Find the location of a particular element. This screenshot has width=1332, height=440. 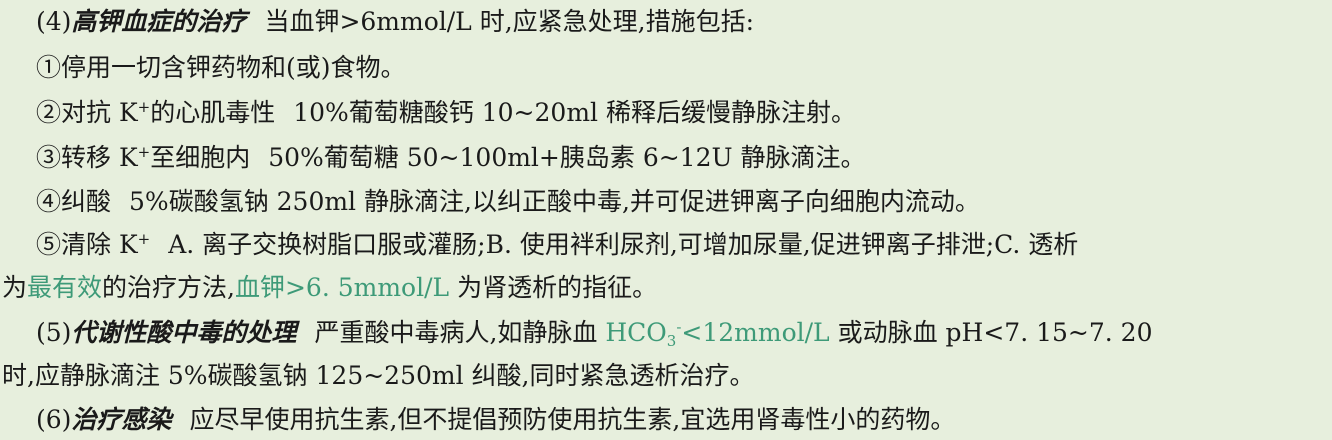

item-5-label: 清除 K is located at coordinates (99, 244).